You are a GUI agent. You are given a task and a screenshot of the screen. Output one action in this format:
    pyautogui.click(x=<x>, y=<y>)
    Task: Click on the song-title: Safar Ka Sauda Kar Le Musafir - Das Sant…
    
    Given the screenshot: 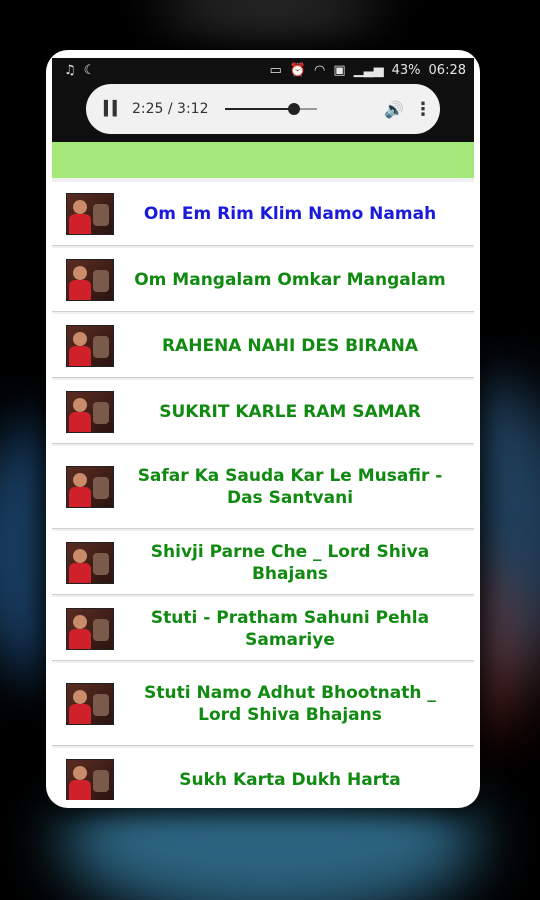 What is the action you would take?
    pyautogui.click(x=290, y=487)
    